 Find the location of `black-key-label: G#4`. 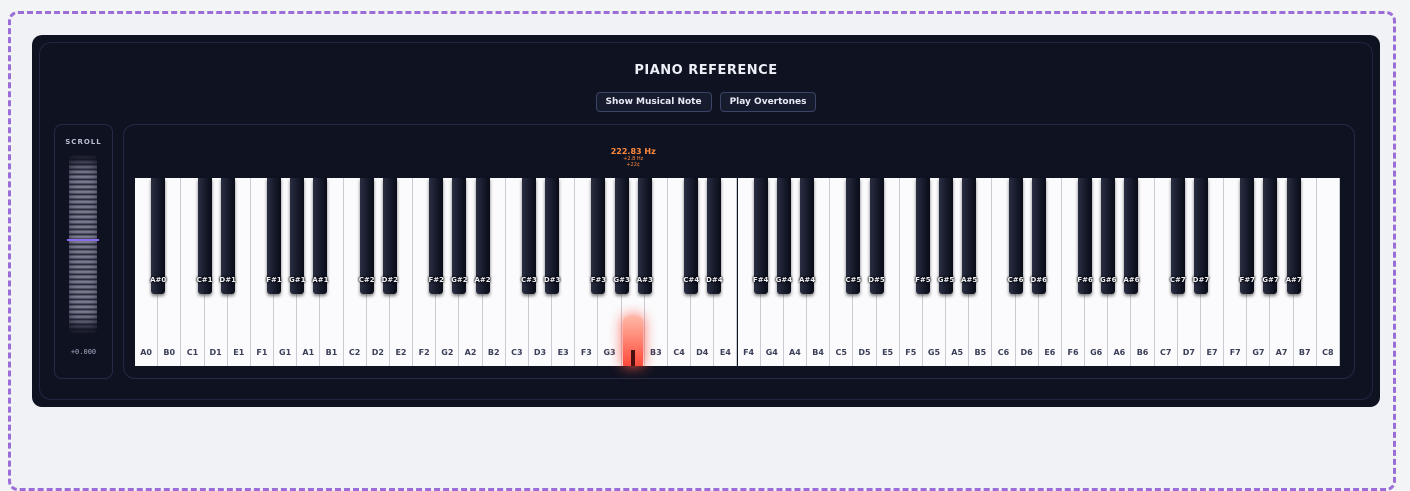

black-key-label: G#4 is located at coordinates (784, 280).